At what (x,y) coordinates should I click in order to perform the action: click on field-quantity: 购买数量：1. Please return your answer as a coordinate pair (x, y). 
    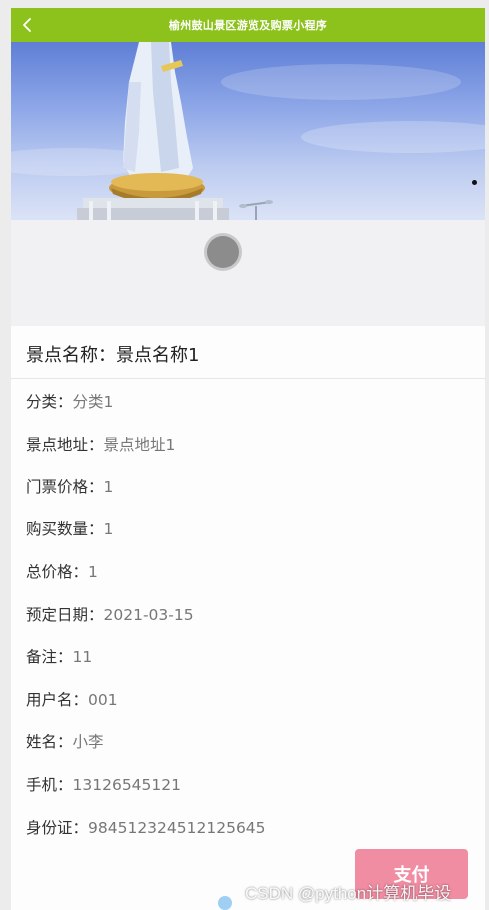
    Looking at the image, I should click on (69, 528).